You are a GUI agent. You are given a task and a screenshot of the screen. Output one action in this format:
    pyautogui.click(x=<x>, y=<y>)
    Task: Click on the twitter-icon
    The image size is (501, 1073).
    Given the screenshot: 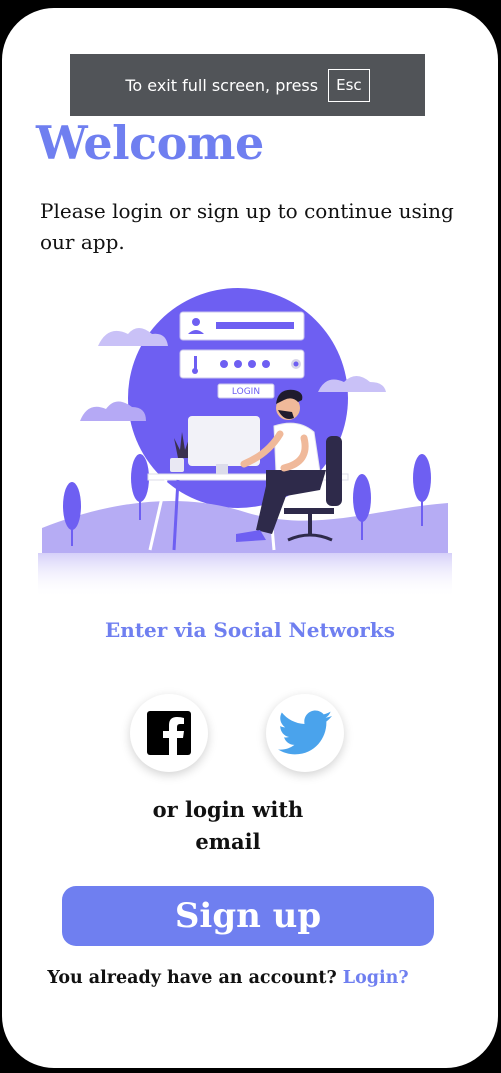 What is the action you would take?
    pyautogui.click(x=305, y=732)
    